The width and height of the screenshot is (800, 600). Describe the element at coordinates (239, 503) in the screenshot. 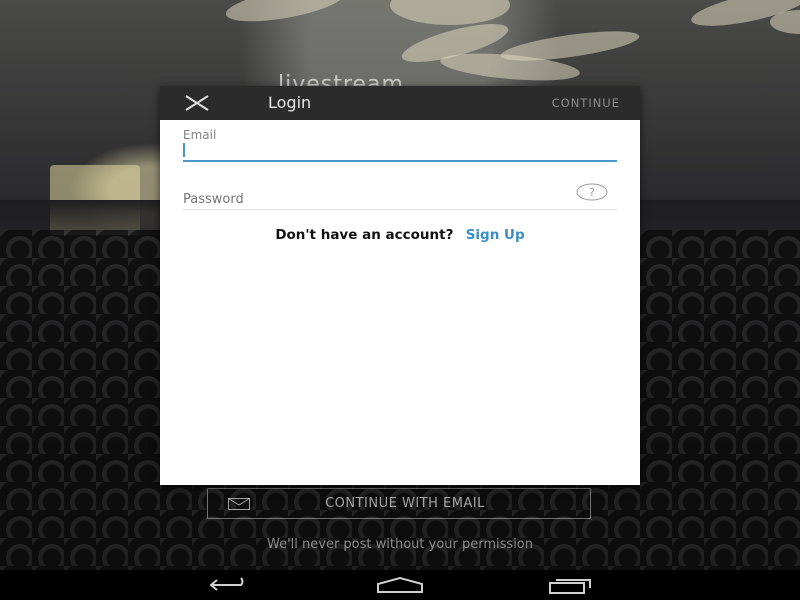

I see `mail-icon` at that location.